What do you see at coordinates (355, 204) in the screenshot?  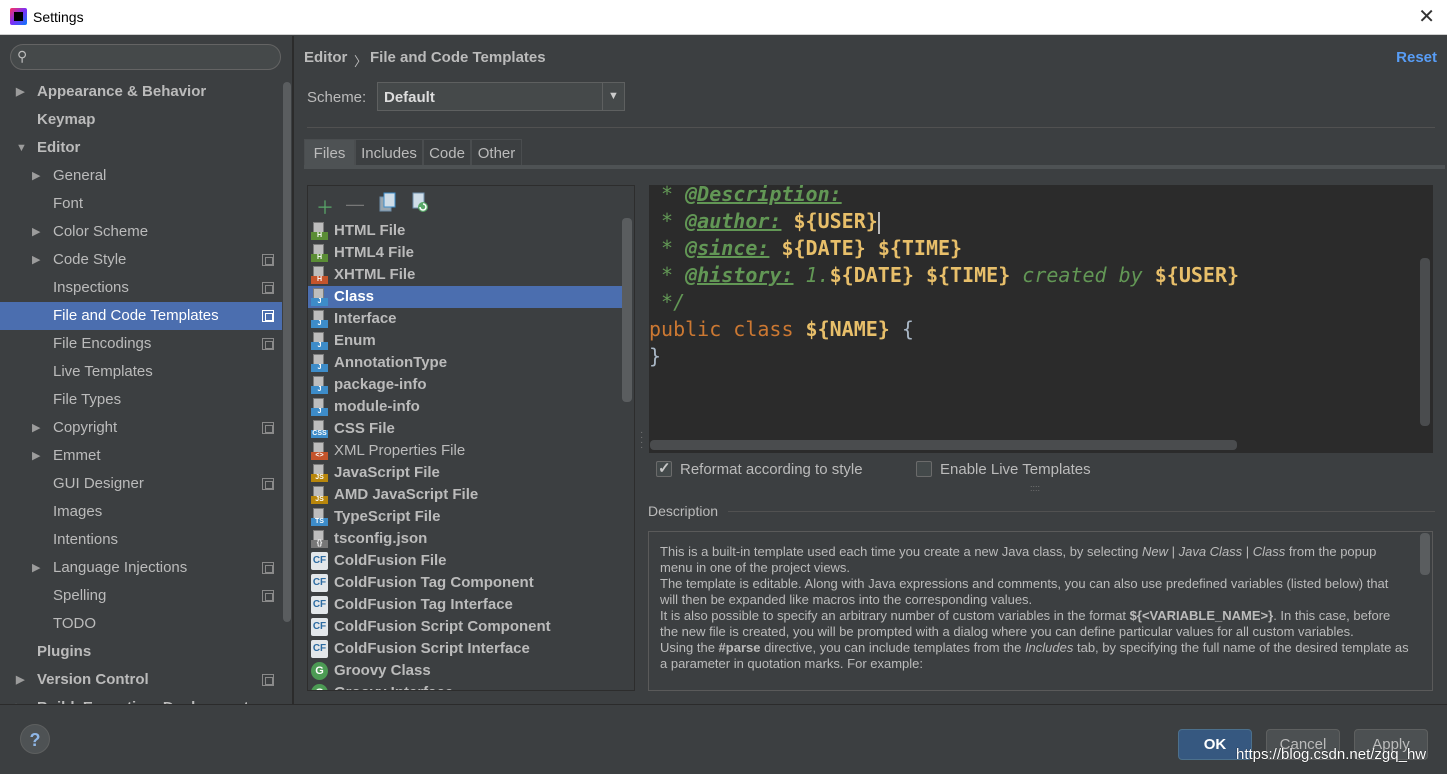 I see `remove-icon: —` at bounding box center [355, 204].